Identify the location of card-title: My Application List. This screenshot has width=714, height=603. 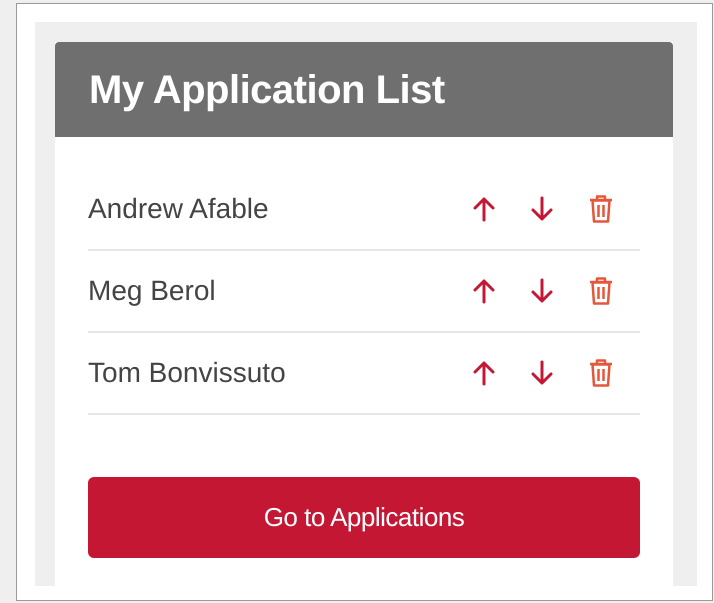
(267, 90).